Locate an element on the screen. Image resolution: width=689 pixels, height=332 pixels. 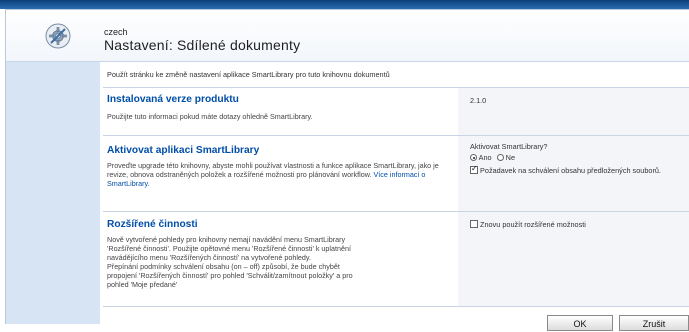
site-name: czech is located at coordinates (116, 32).